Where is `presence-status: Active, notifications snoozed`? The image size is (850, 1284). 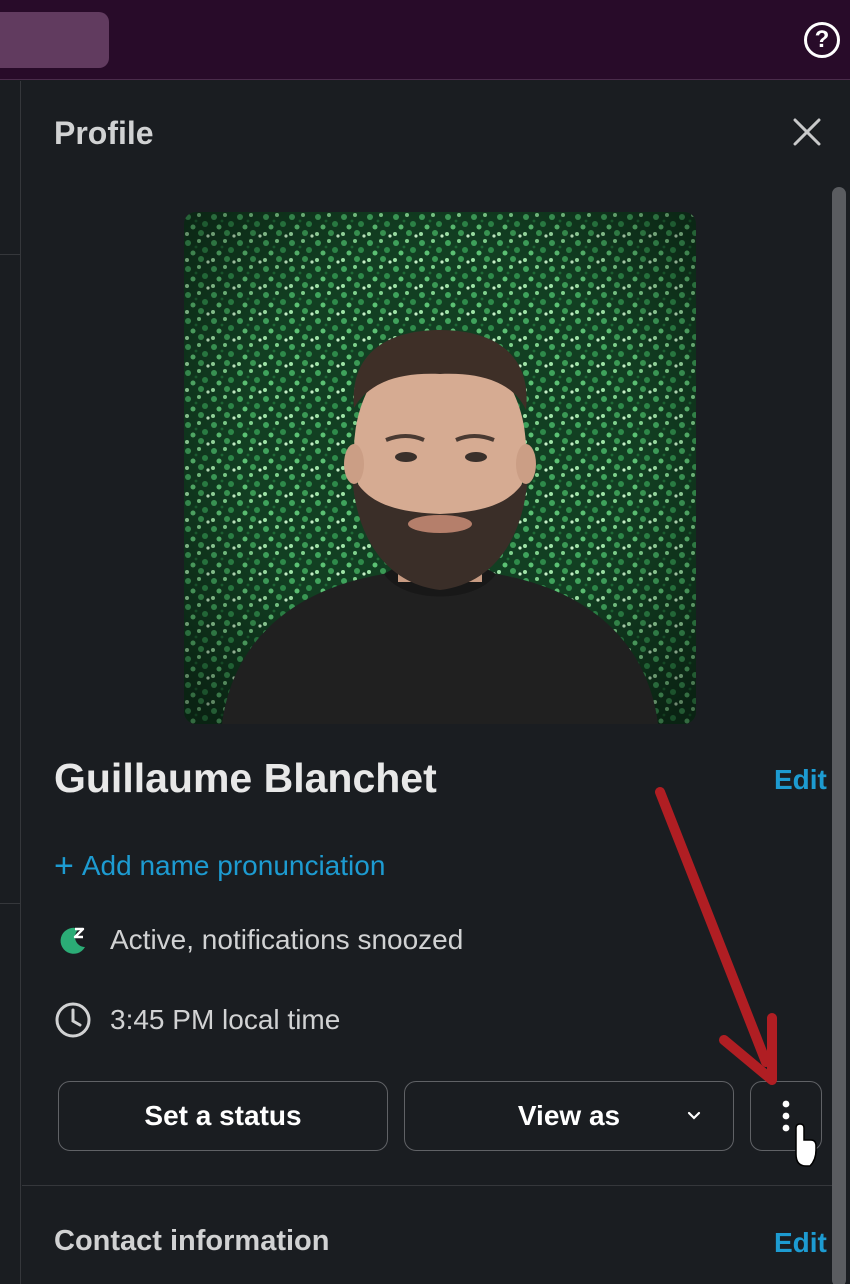
presence-status: Active, notifications snoozed is located at coordinates (258, 940).